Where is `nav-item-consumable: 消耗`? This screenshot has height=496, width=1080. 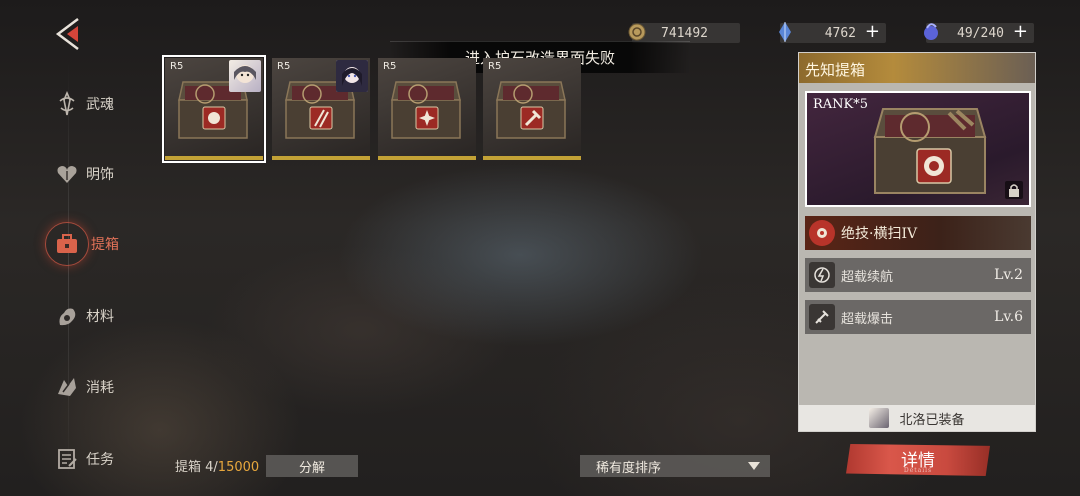
nav-item-consumable: 消耗 is located at coordinates (95, 387).